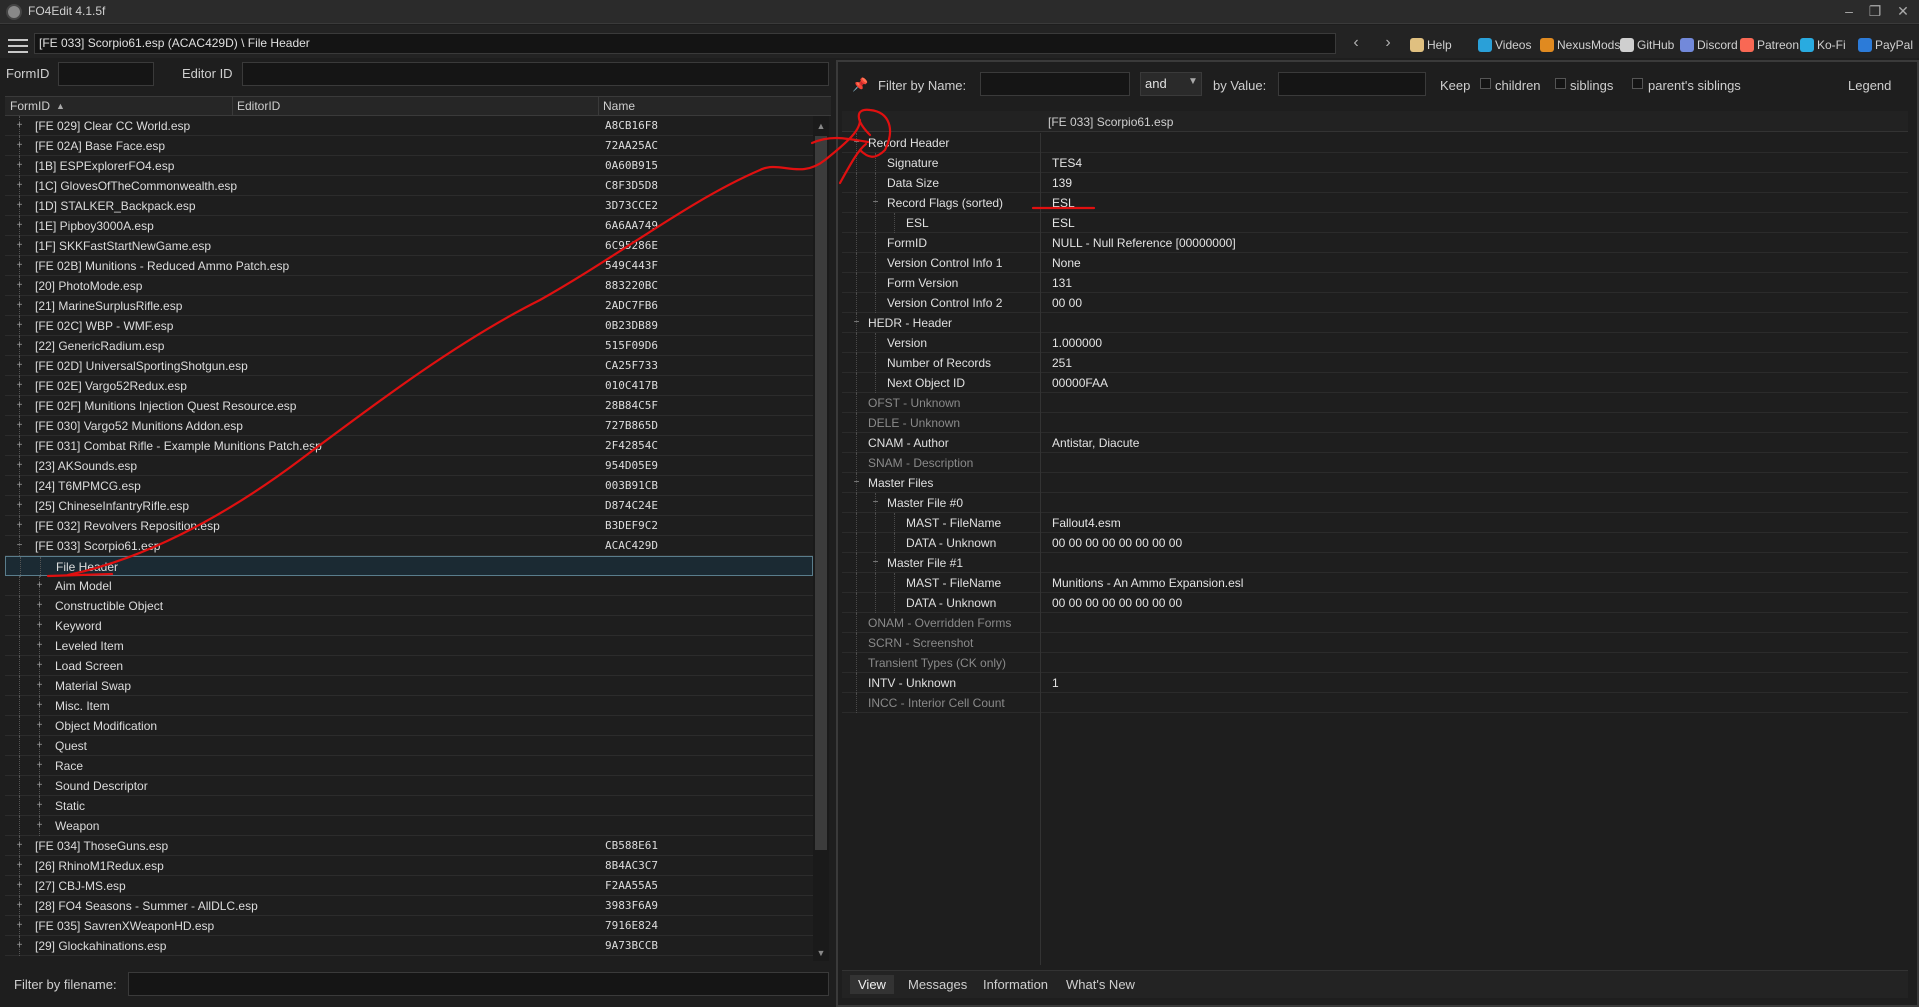  What do you see at coordinates (1375, 703) in the screenshot?
I see `record-field-row: INCC - Interior Cell Count` at bounding box center [1375, 703].